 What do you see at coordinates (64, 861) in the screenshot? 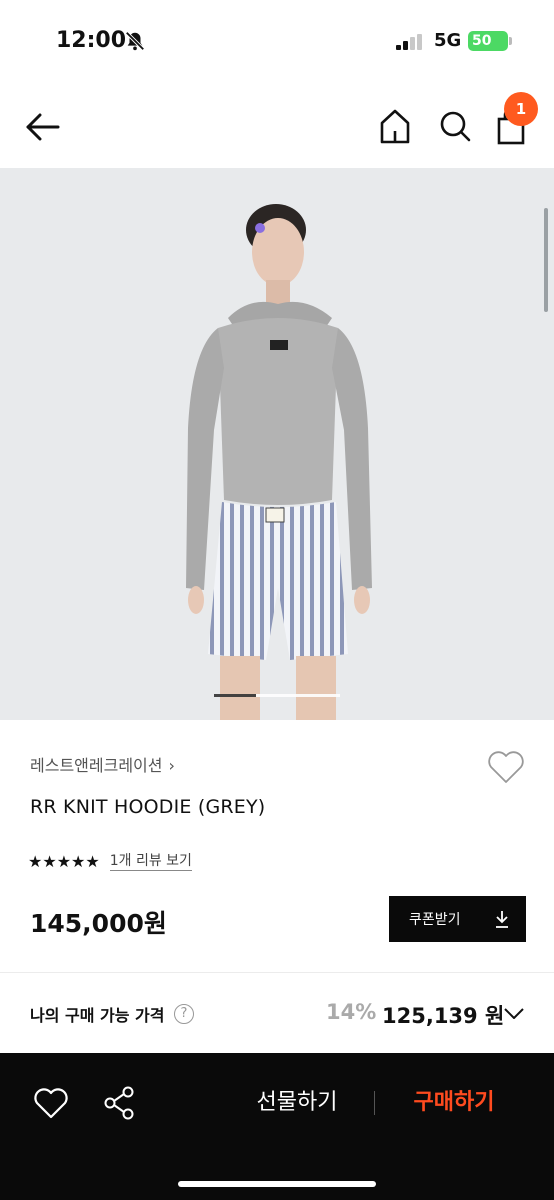
I see `star-rating: ★★★★★` at bounding box center [64, 861].